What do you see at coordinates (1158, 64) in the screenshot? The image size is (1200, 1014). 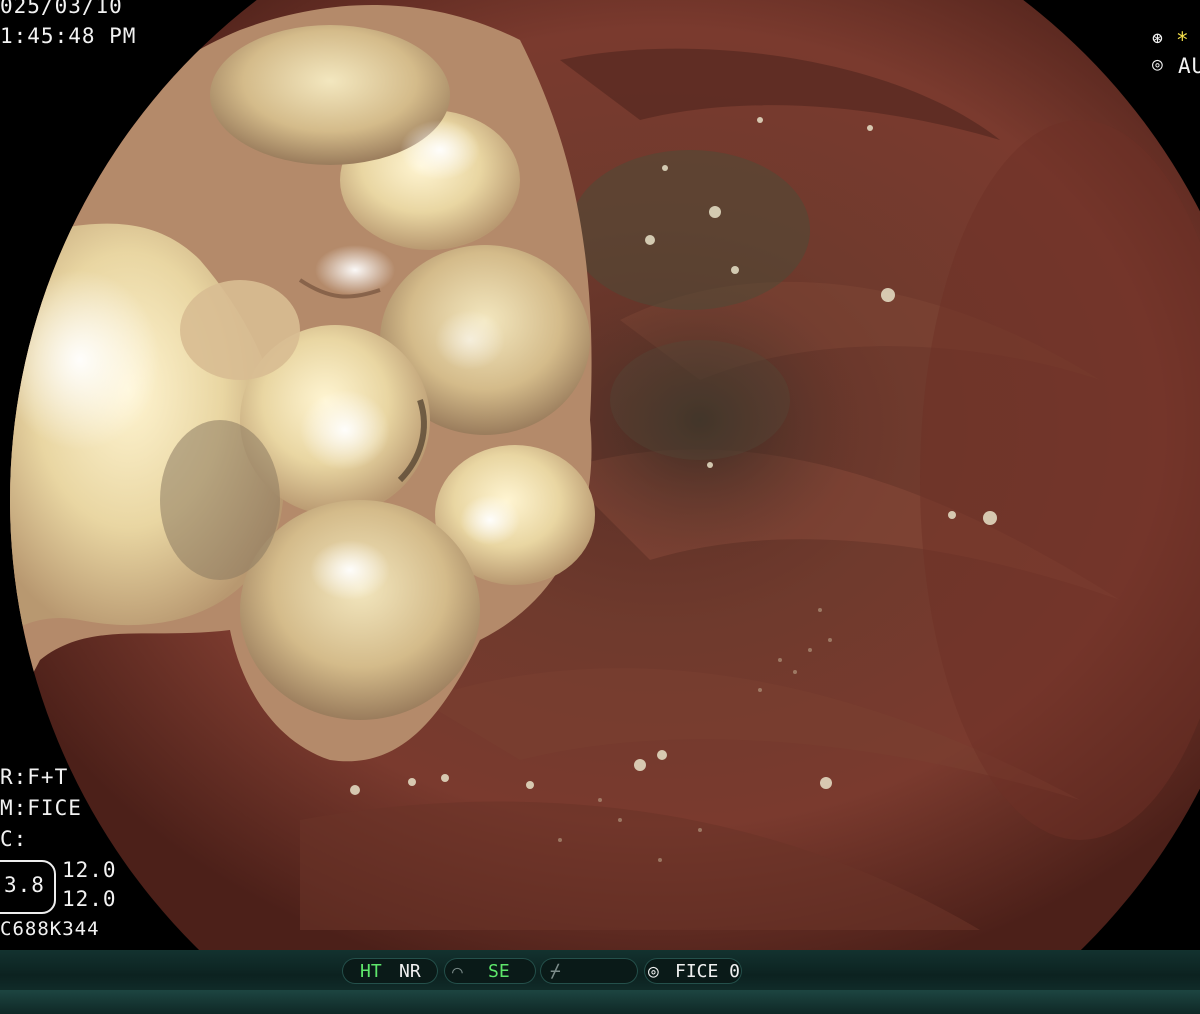 I see `iris-icon: ◎` at bounding box center [1158, 64].